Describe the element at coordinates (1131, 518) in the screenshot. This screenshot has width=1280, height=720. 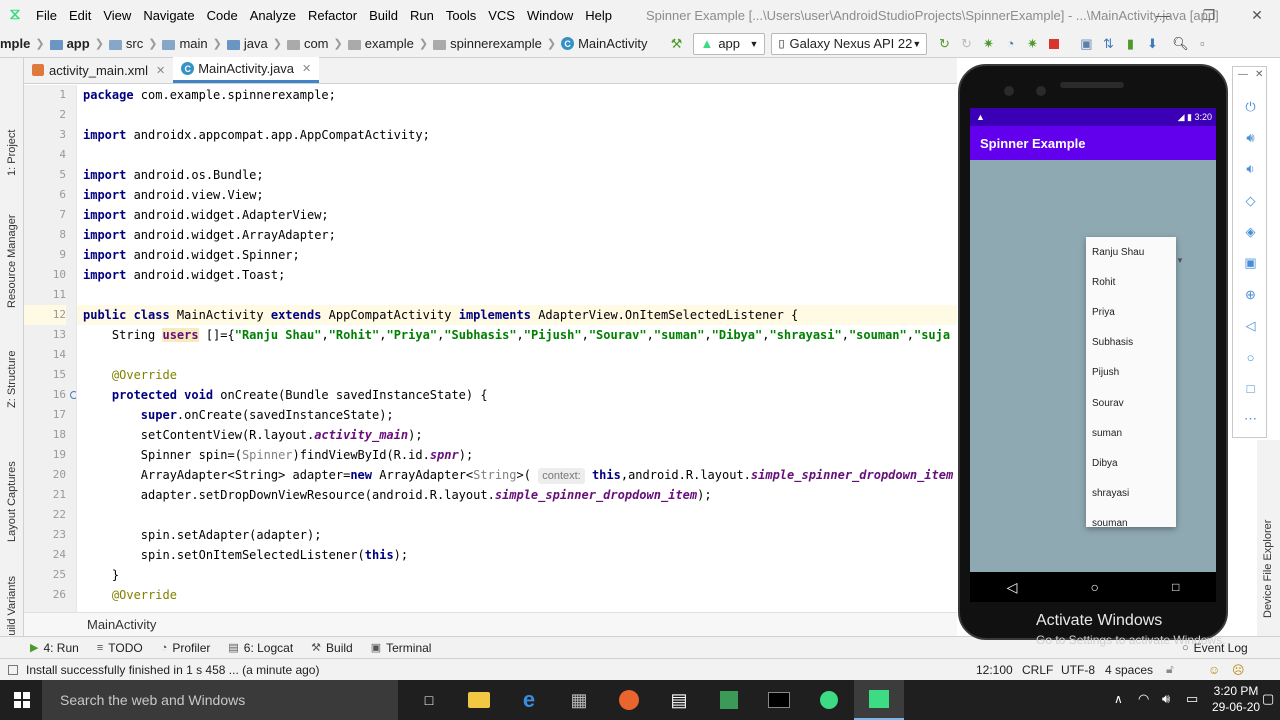
I see `dropdown-item: souman` at that location.